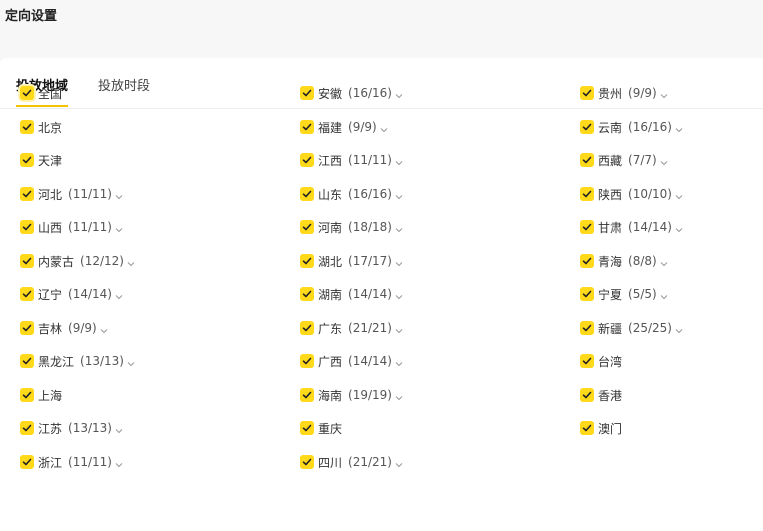  What do you see at coordinates (631, 328) in the screenshot?
I see `region-option: 新疆 (25/25)` at bounding box center [631, 328].